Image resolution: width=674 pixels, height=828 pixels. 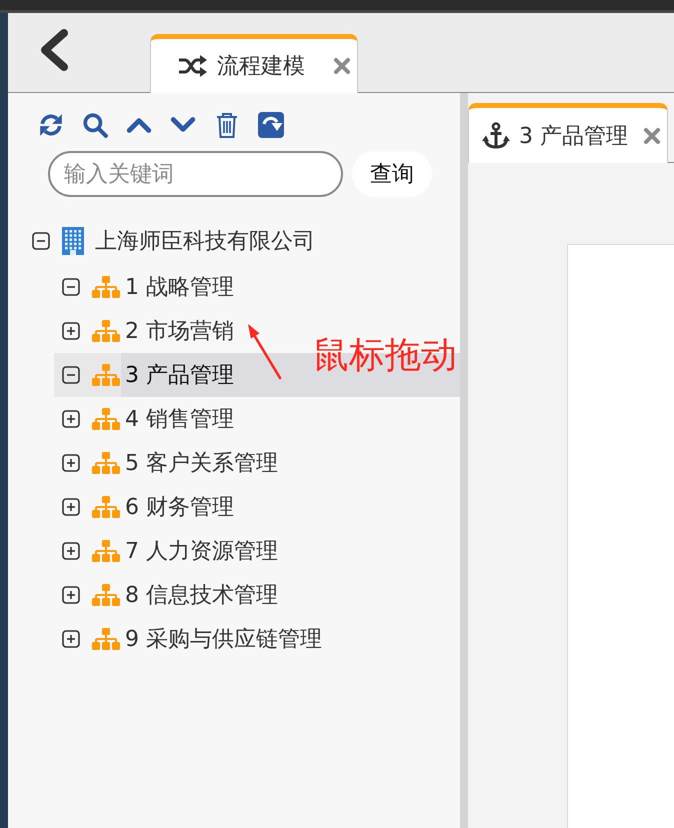 What do you see at coordinates (170, 463) in the screenshot?
I see `tree-item: 5 客户关系管理` at bounding box center [170, 463].